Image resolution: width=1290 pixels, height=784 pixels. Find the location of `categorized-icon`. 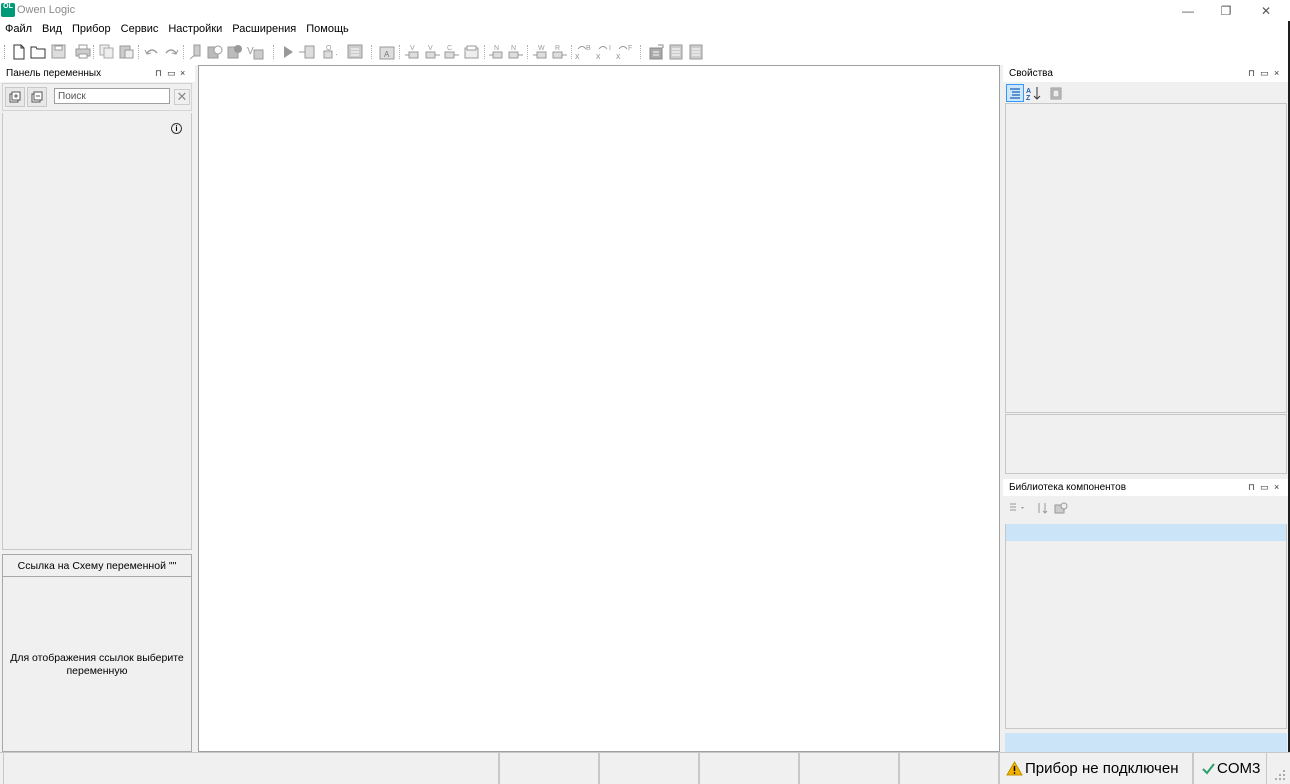

categorized-icon is located at coordinates (1015, 93).